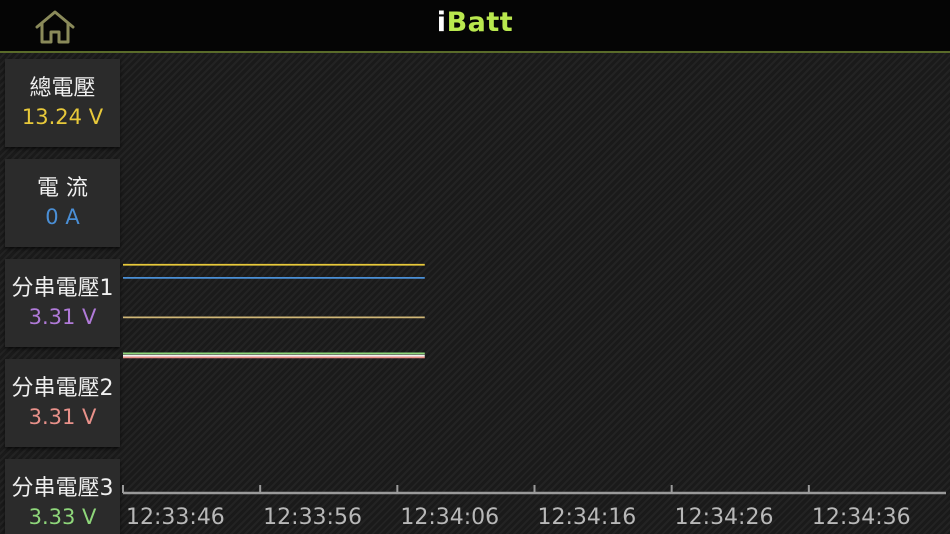 The height and width of the screenshot is (534, 950). Describe the element at coordinates (449, 517) in the screenshot. I see `x-tick-label-3: 12:34:06` at that location.